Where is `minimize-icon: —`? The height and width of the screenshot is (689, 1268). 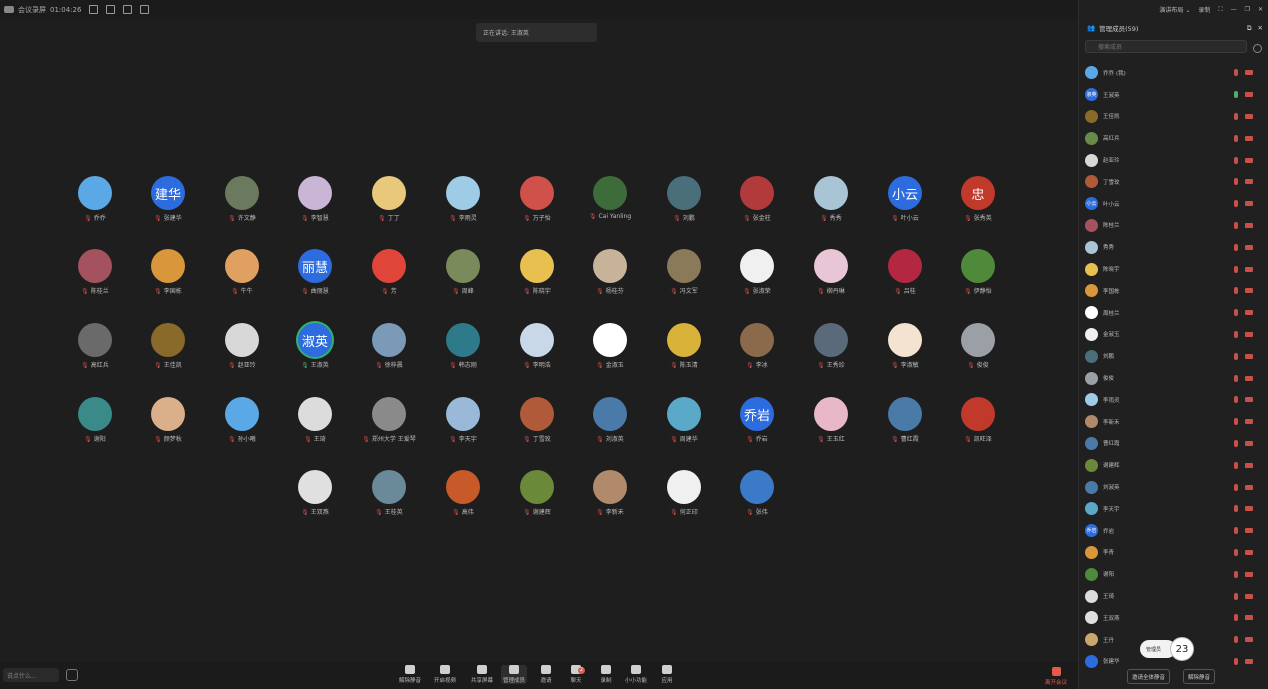 minimize-icon: — is located at coordinates (1234, 9).